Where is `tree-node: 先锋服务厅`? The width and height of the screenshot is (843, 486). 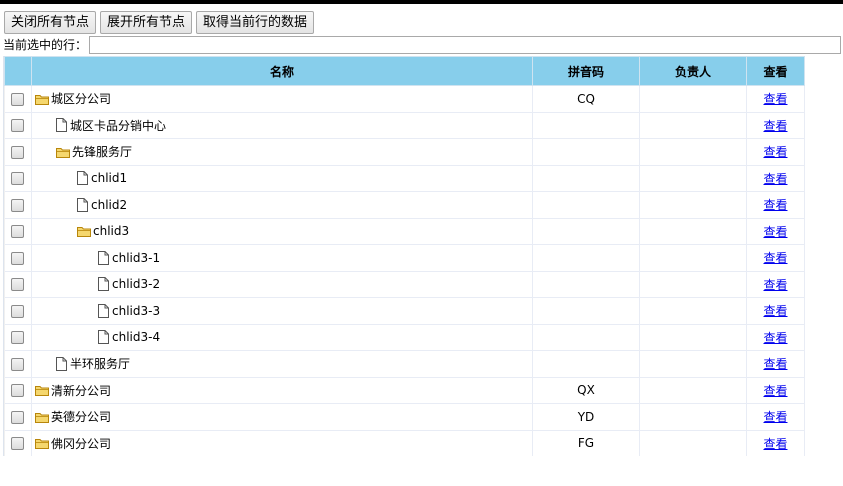
tree-node: 先锋服务厅 is located at coordinates (282, 152).